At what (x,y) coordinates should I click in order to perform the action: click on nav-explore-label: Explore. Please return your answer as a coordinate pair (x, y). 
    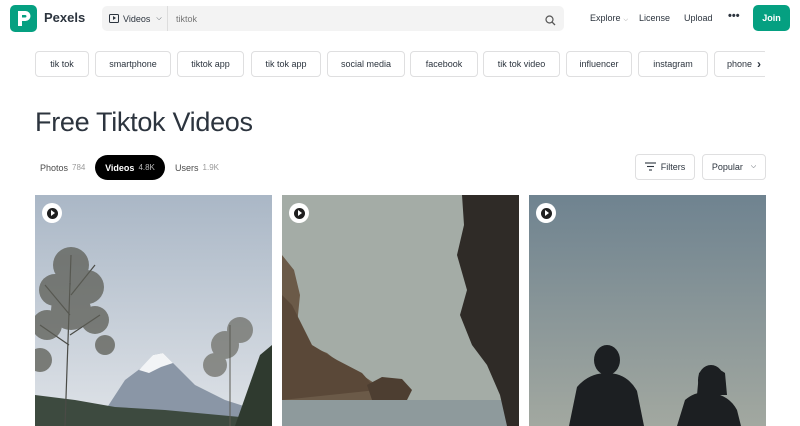
    Looking at the image, I should click on (605, 18).